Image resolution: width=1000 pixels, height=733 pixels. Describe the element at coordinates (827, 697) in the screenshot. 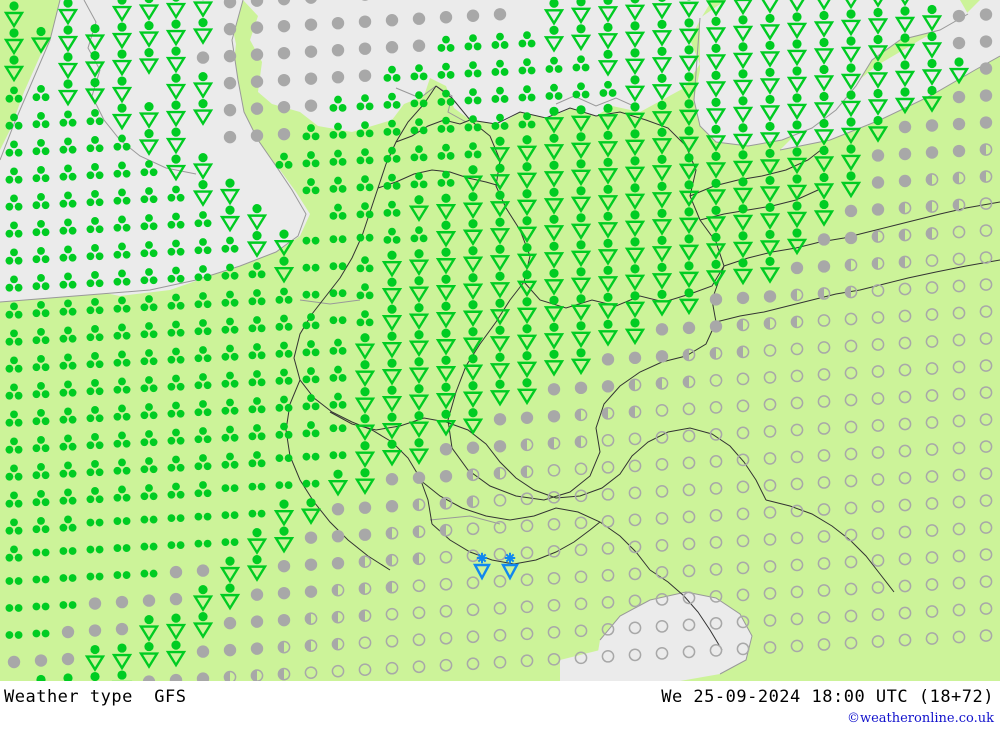

I see `footer-datetime: We 25-09-2024 18:00 UTC (18+72)` at that location.